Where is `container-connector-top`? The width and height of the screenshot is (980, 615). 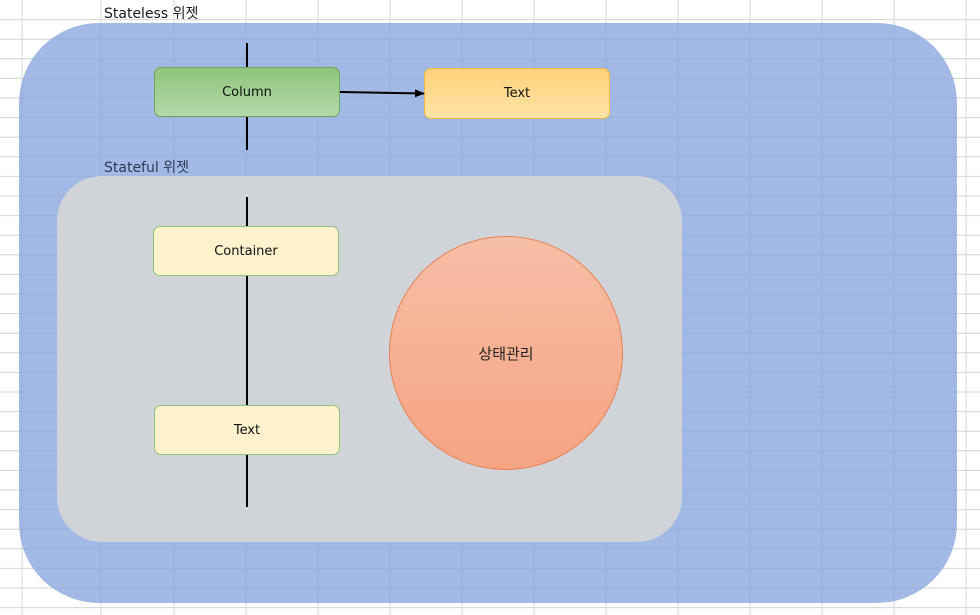 container-connector-top is located at coordinates (247, 211).